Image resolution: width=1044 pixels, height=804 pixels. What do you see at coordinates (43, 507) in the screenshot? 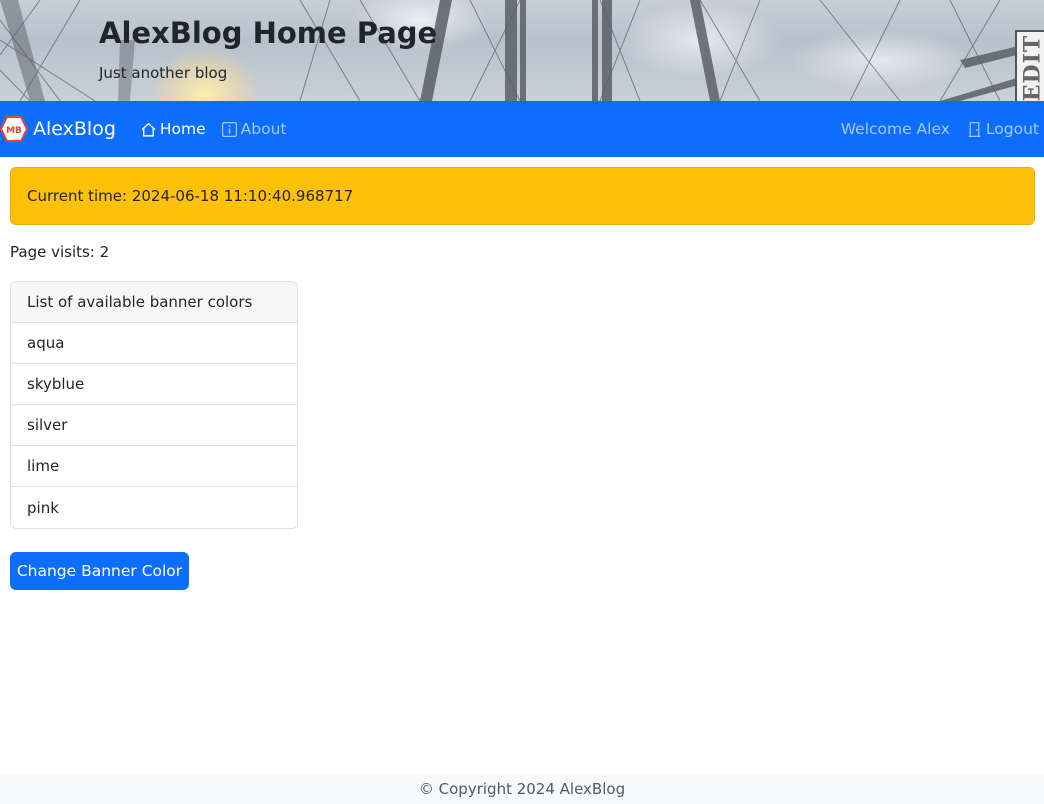
I see `list-item: pink` at bounding box center [43, 507].